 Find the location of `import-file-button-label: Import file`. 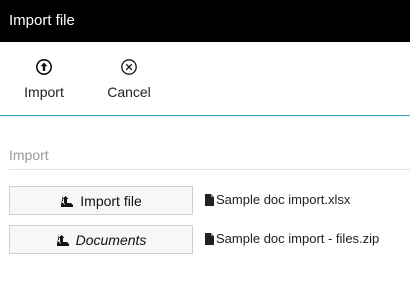

import-file-button-label: Import file is located at coordinates (111, 200).